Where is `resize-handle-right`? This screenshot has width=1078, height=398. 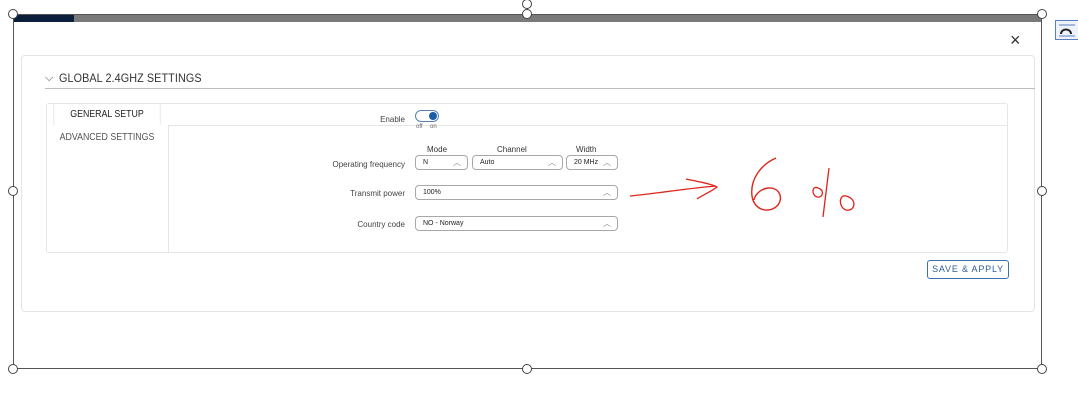 resize-handle-right is located at coordinates (1042, 191).